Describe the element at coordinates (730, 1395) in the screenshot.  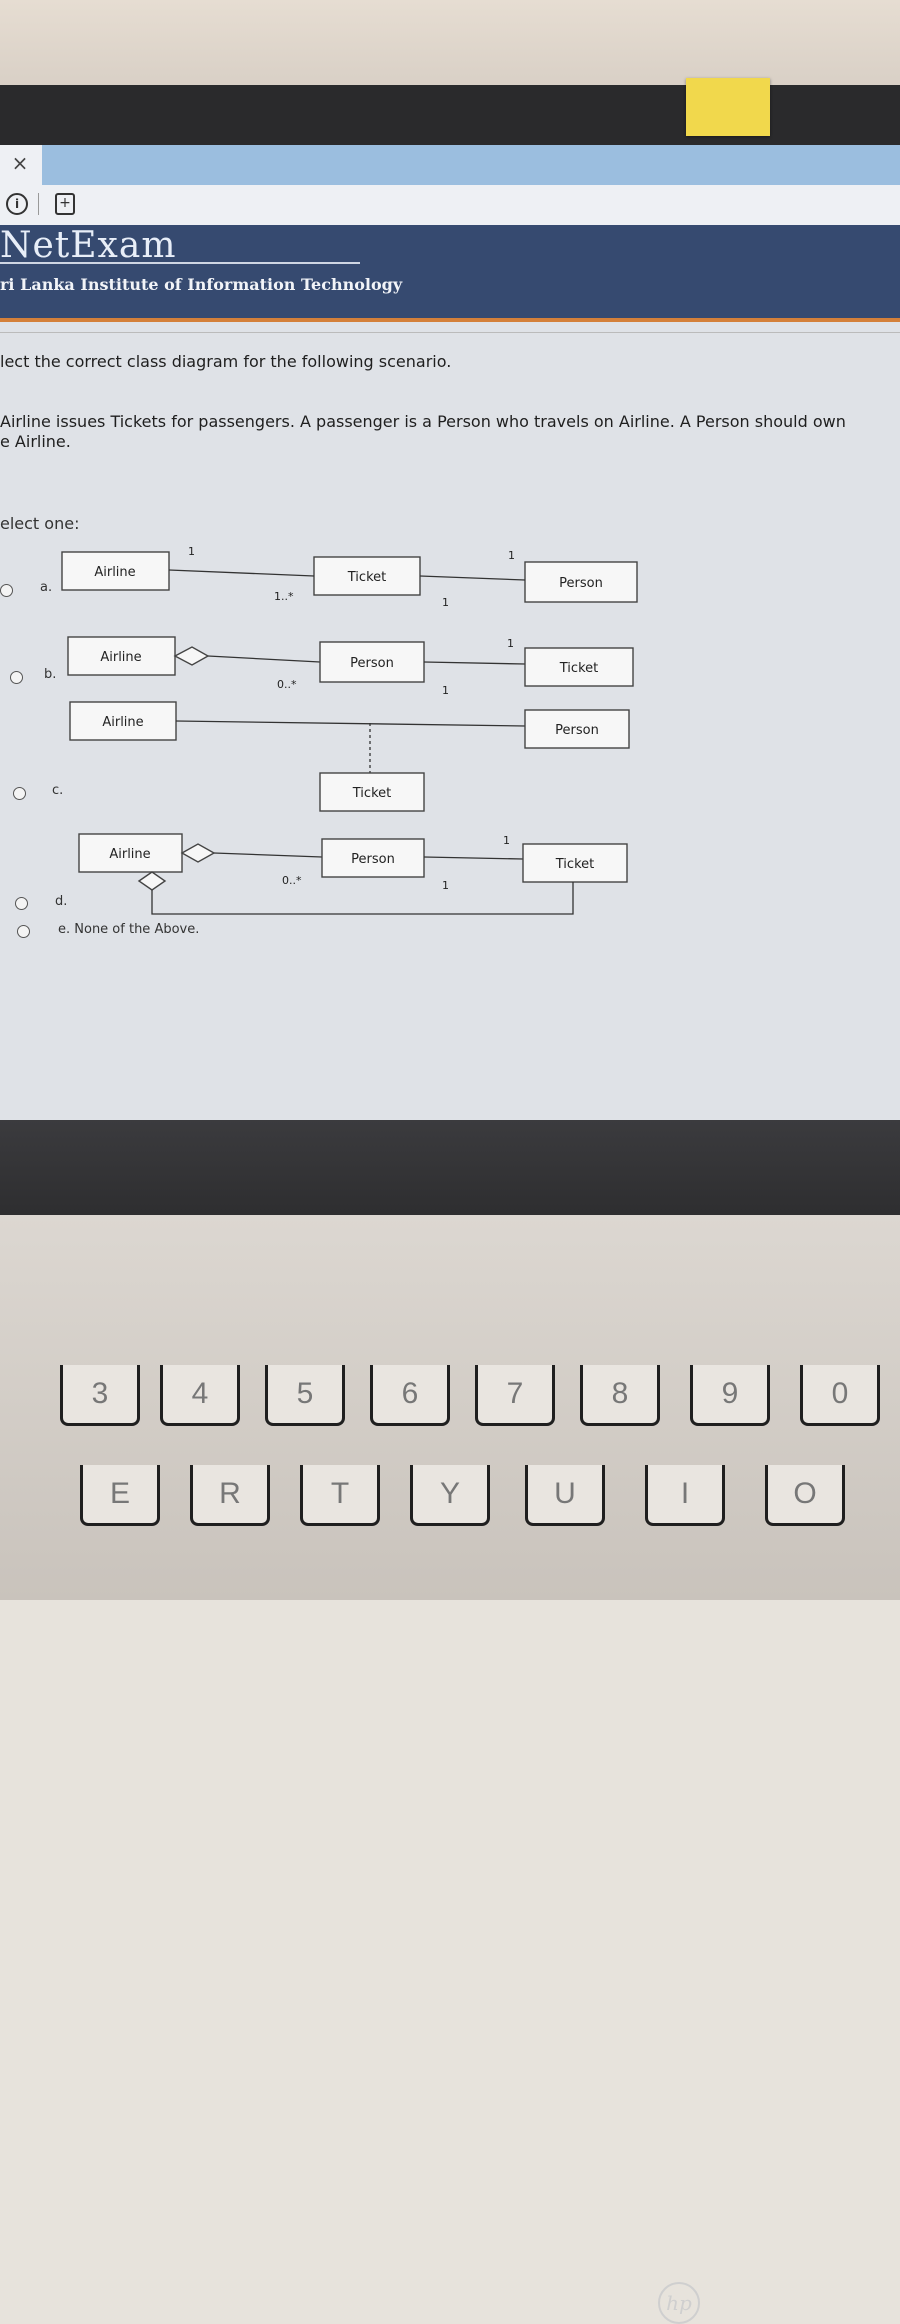
I see `key-9: 9` at that location.